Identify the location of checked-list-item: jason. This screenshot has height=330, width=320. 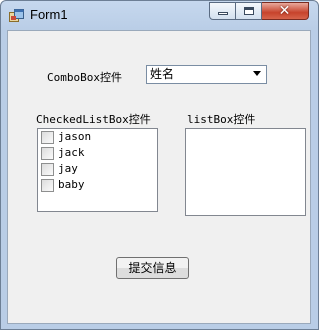
(95, 137).